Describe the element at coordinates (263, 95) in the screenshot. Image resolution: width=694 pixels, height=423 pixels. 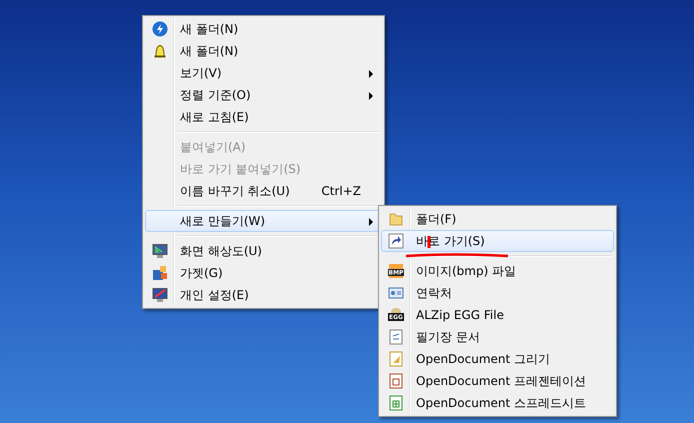
I see `menu-item: 정렬 기준(O)` at that location.